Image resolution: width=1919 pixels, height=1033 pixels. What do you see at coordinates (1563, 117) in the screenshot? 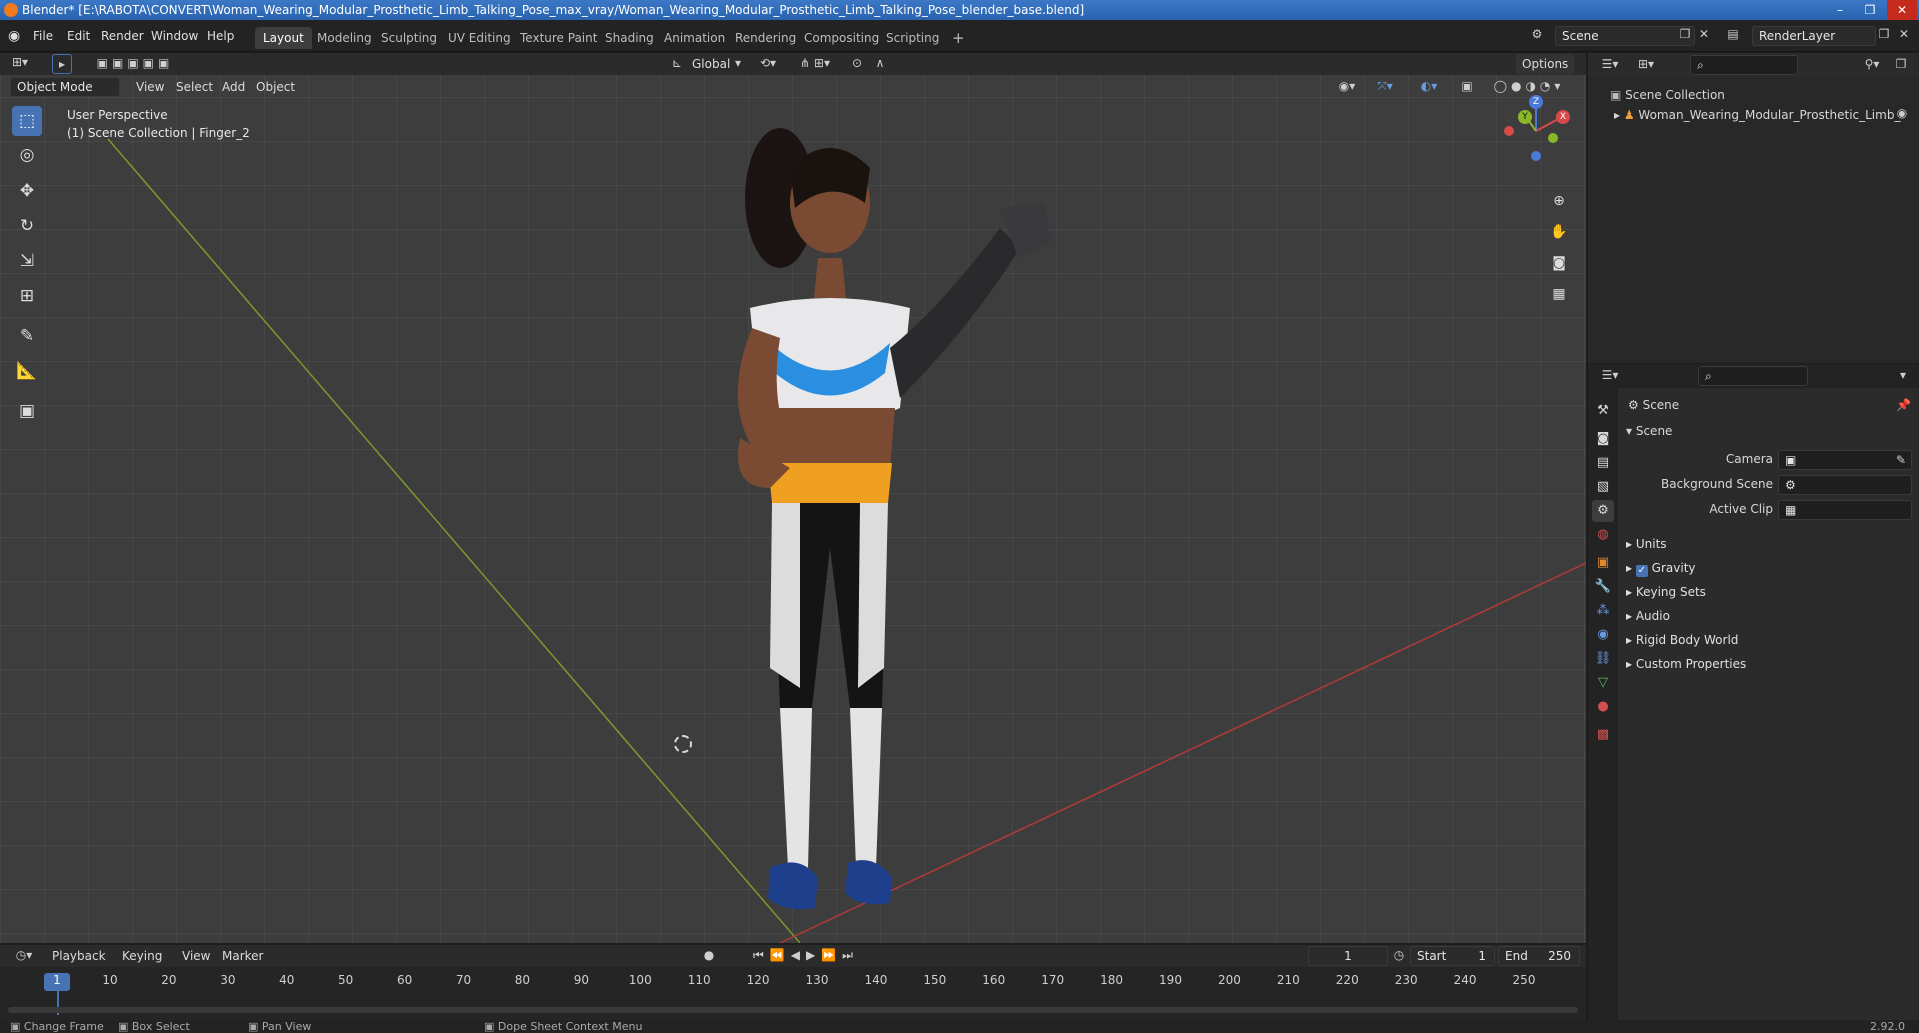
I see `gizmo-x: X` at bounding box center [1563, 117].